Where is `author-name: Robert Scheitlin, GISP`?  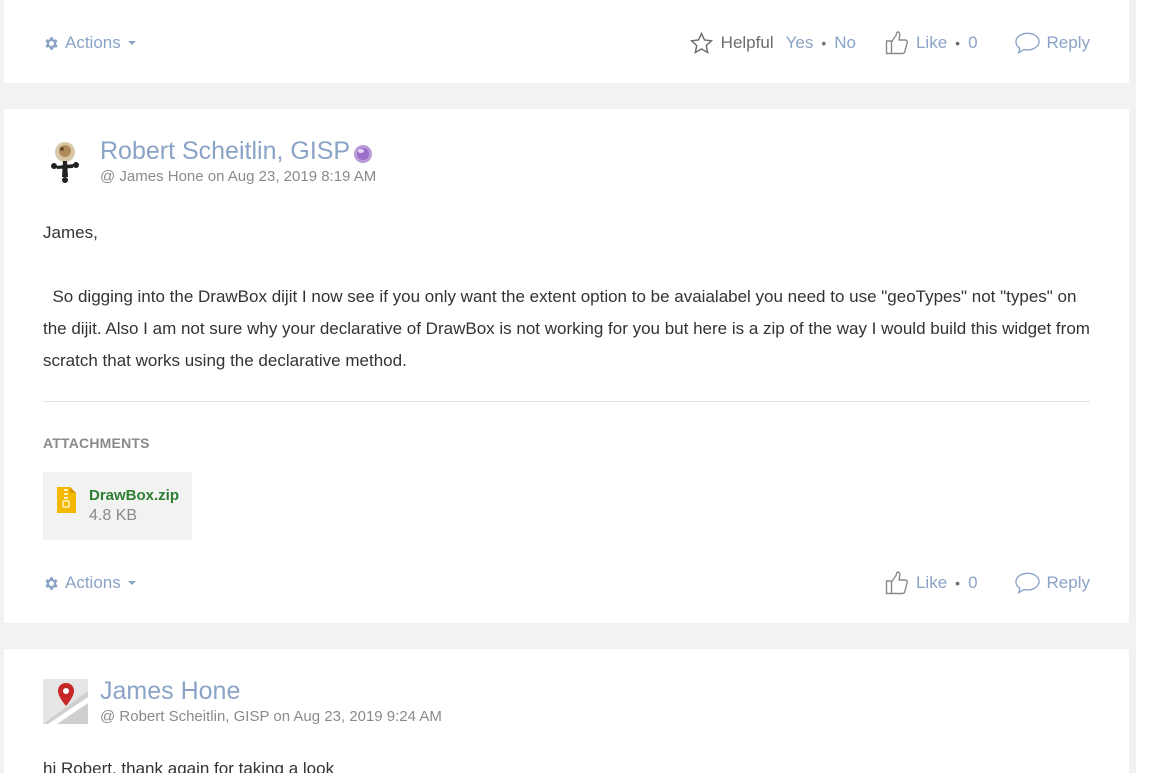
author-name: Robert Scheitlin, GISP is located at coordinates (225, 151).